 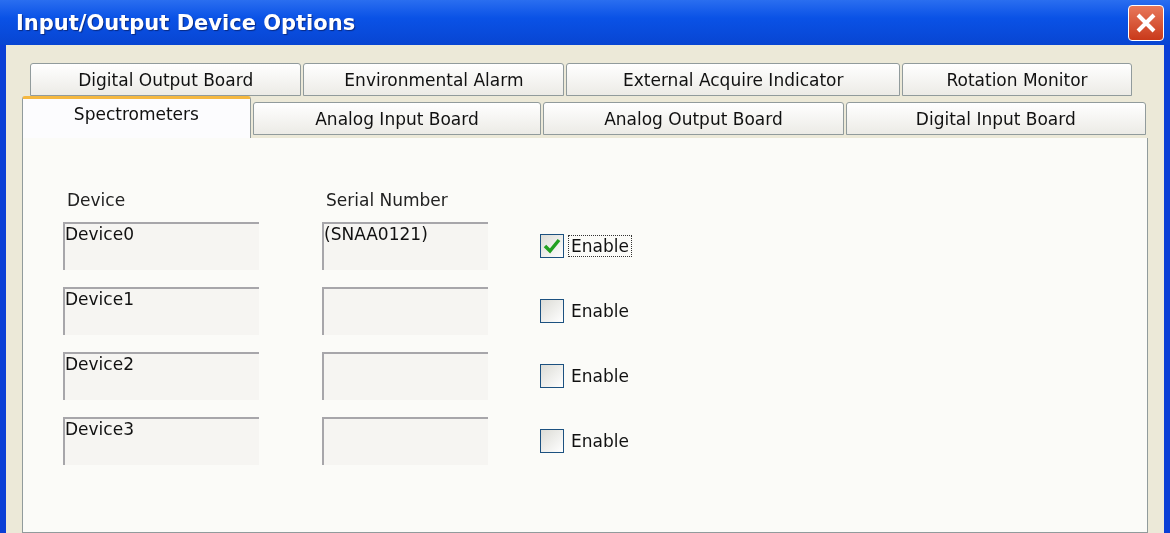 What do you see at coordinates (693, 118) in the screenshot?
I see `tab: Analog Output Board` at bounding box center [693, 118].